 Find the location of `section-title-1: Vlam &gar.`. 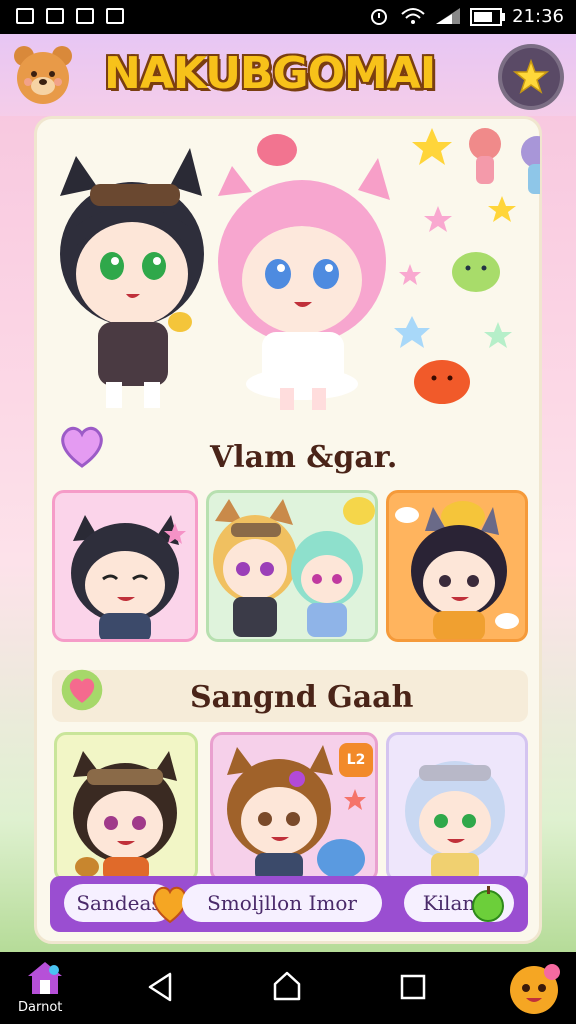

section-title-1: Vlam &gar. is located at coordinates (304, 457).